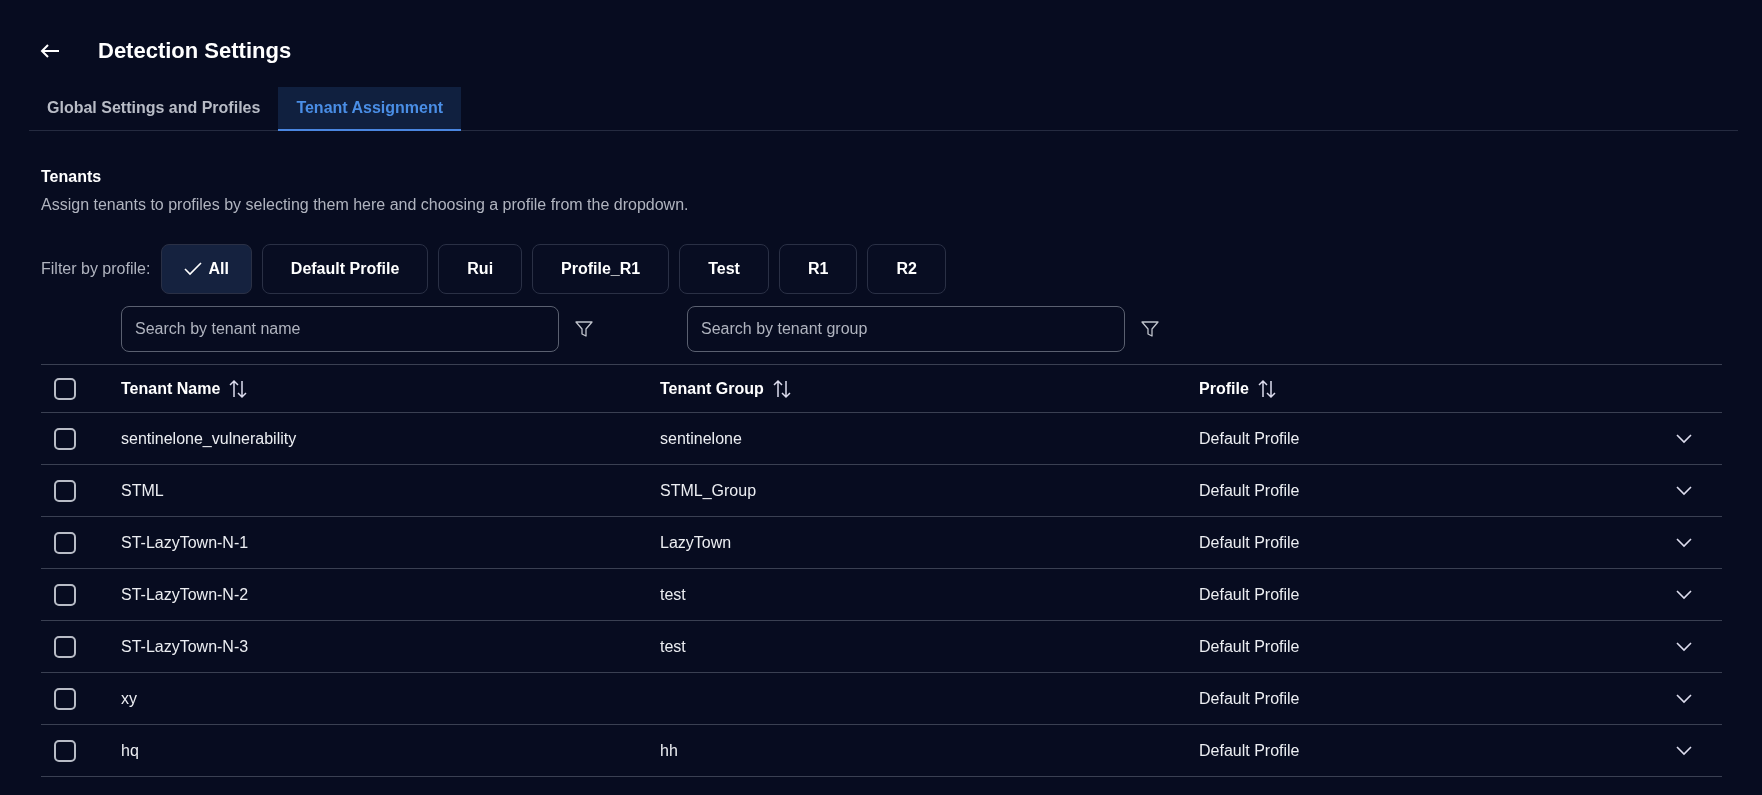  What do you see at coordinates (96, 269) in the screenshot?
I see `filter-label: Filter by profile:` at bounding box center [96, 269].